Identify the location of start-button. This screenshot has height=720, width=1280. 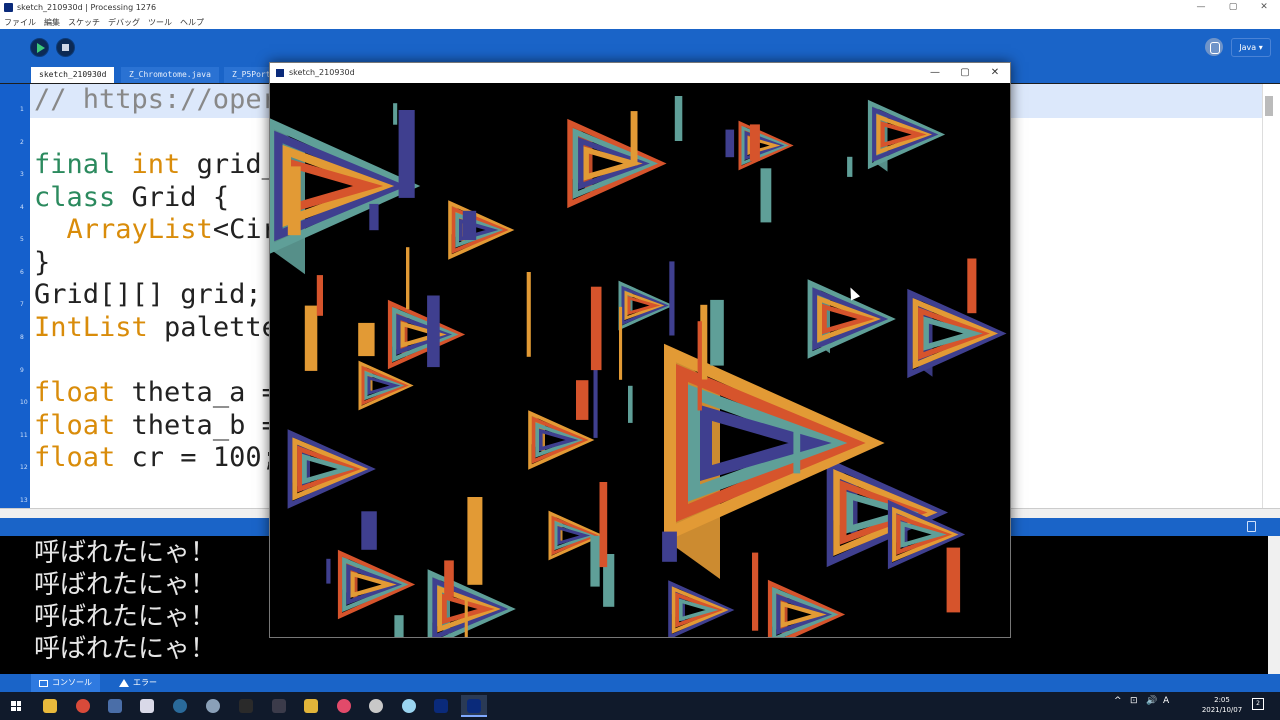
(16, 706).